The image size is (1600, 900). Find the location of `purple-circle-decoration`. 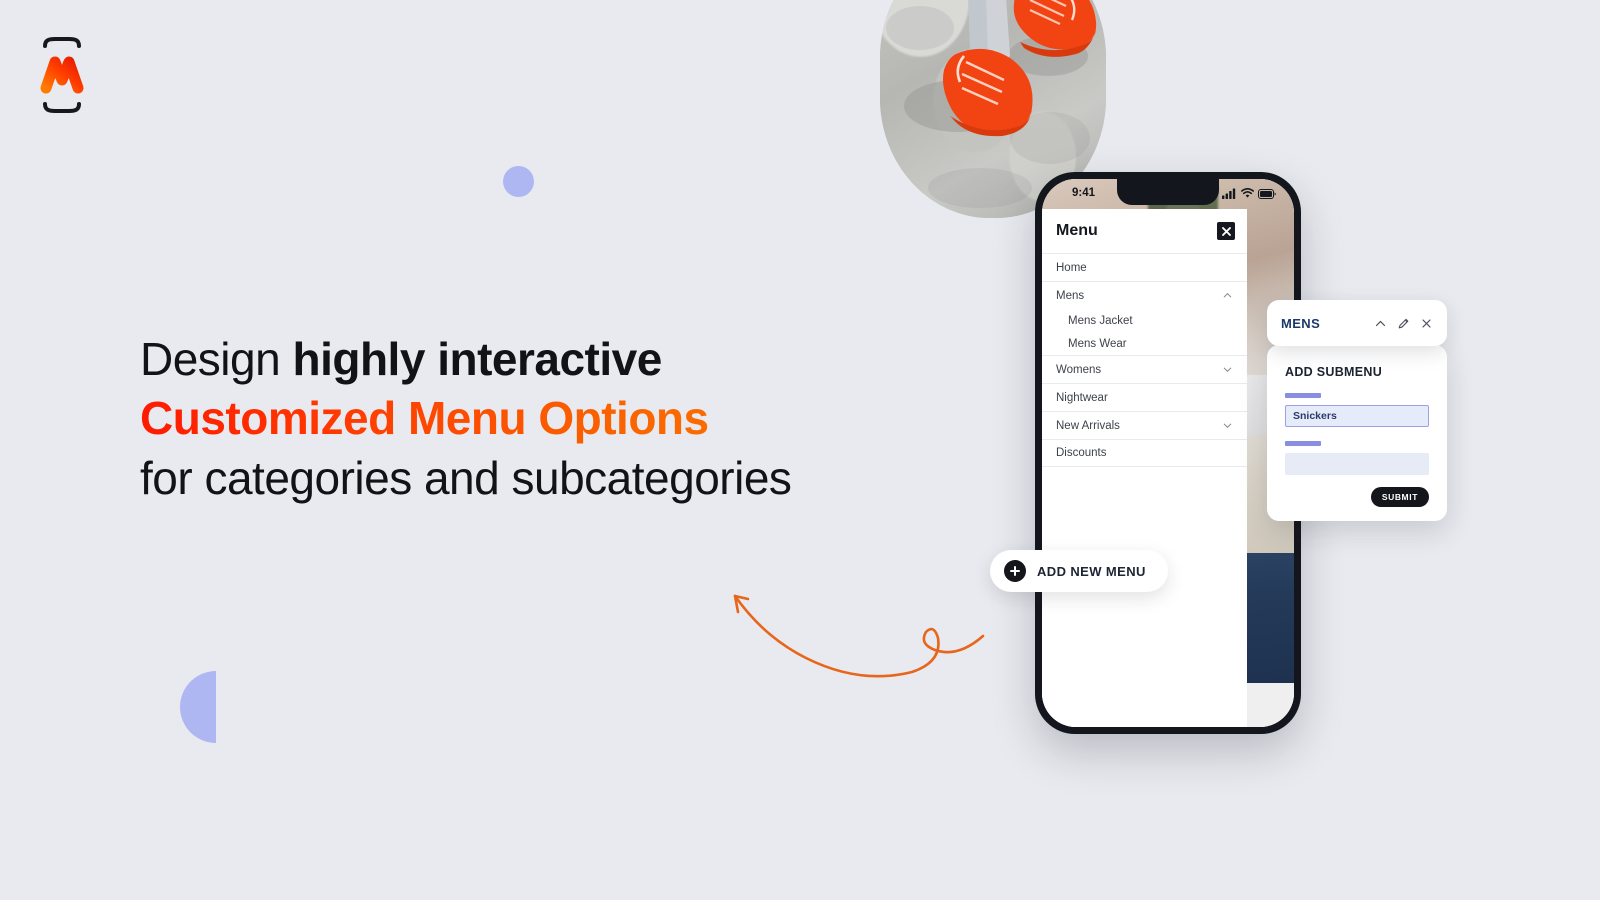

purple-circle-decoration is located at coordinates (518, 181).